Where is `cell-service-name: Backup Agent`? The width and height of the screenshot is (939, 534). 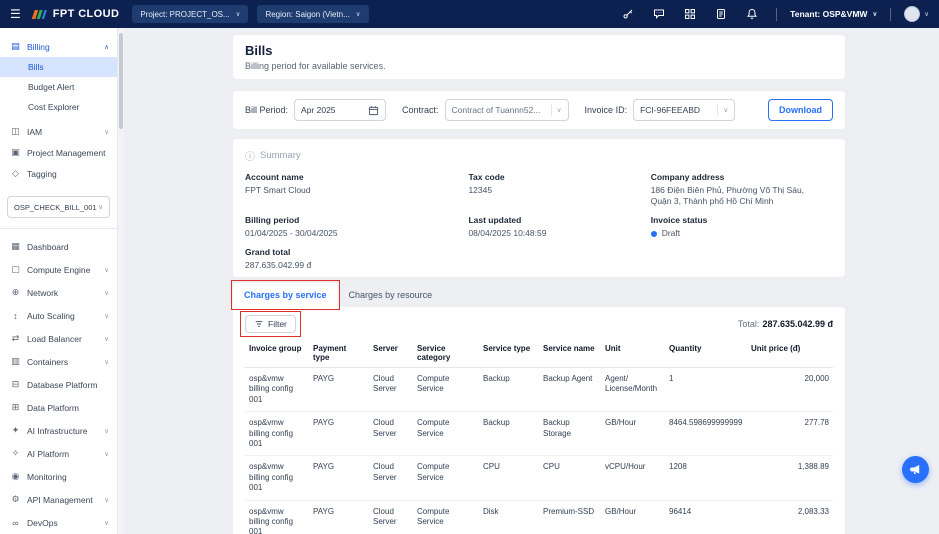
cell-service-name: Backup Agent is located at coordinates (570, 390).